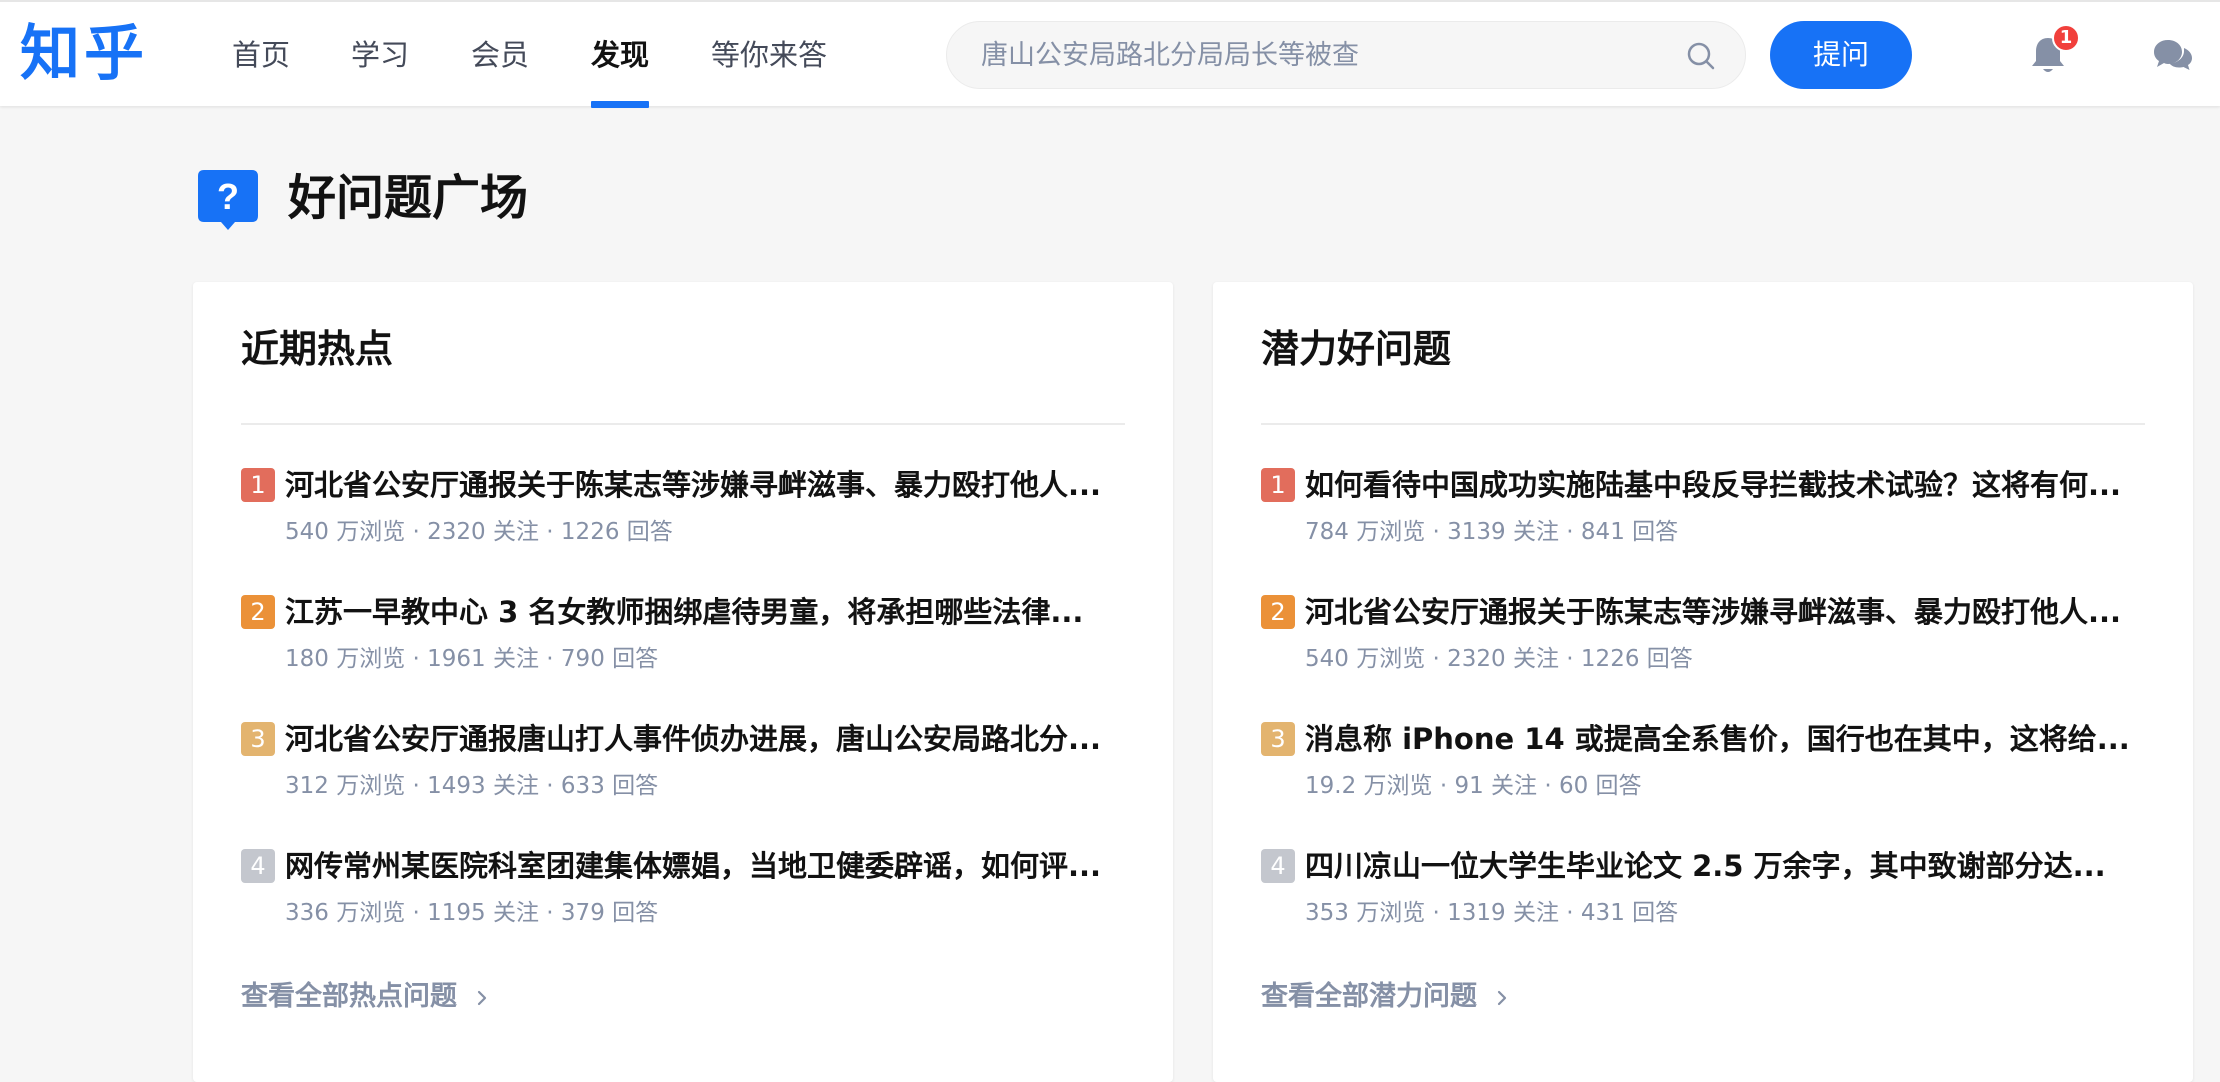 The image size is (2220, 1082). I want to click on link-label: 查看全部热点问题, so click(349, 996).